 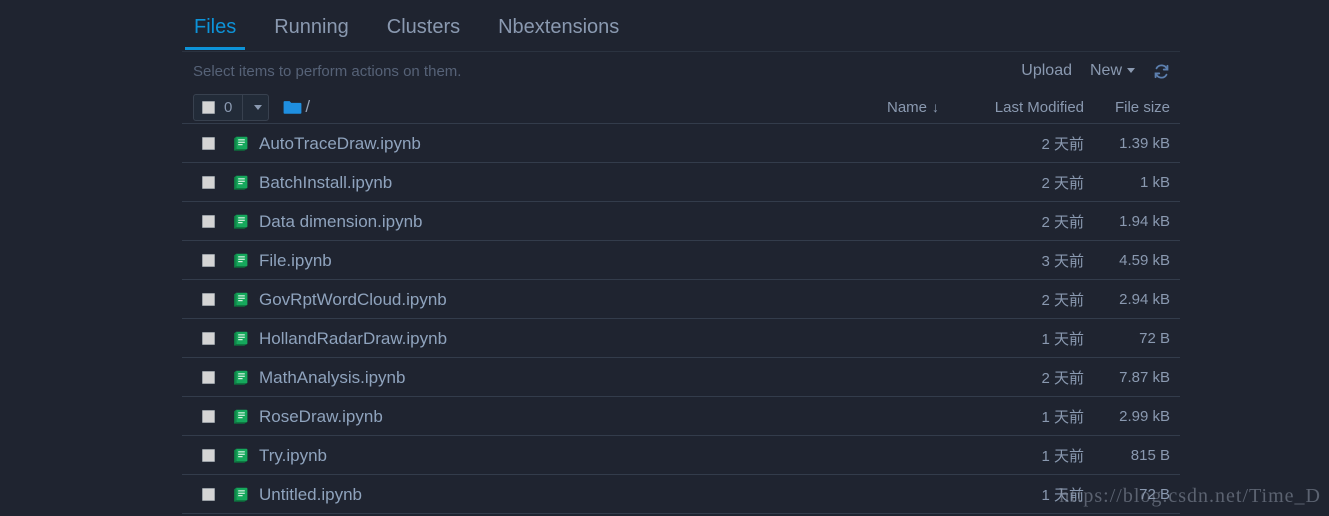 I want to click on row-meta: 2 天前 2.94 kB, so click(x=1054, y=299).